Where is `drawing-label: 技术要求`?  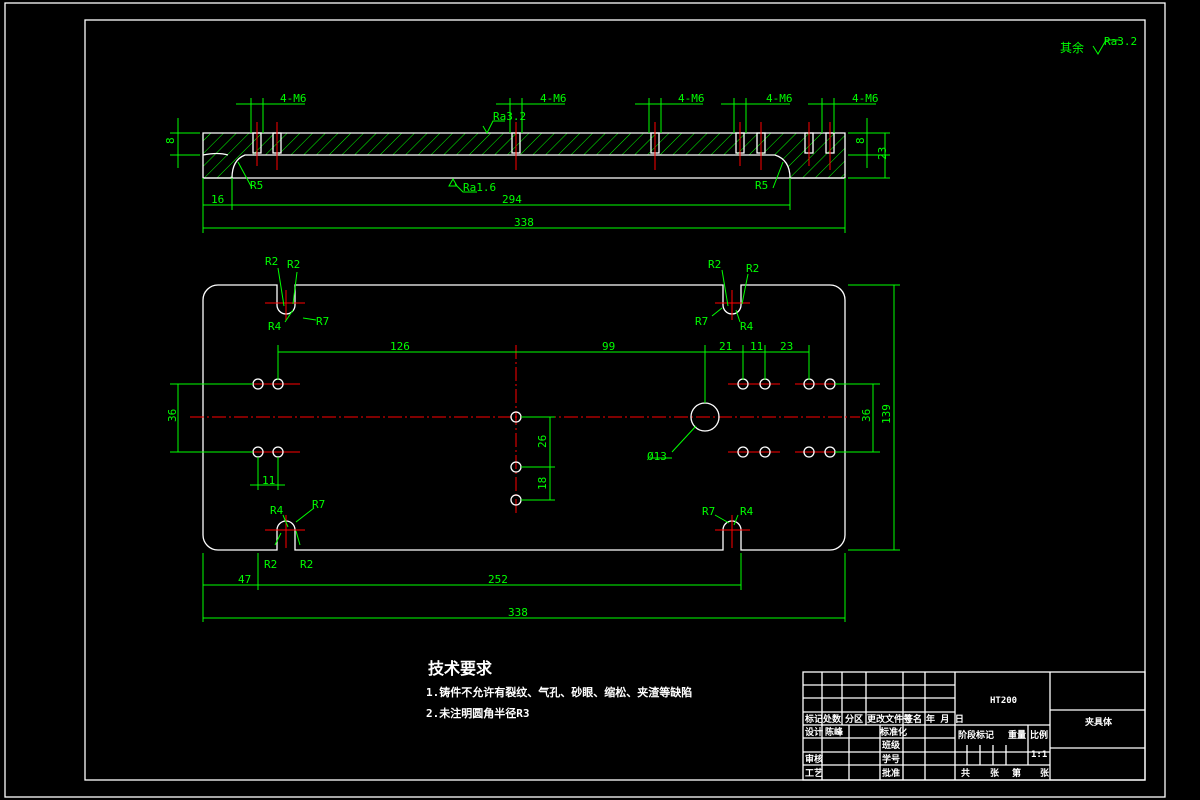 drawing-label: 技术要求 is located at coordinates (460, 668).